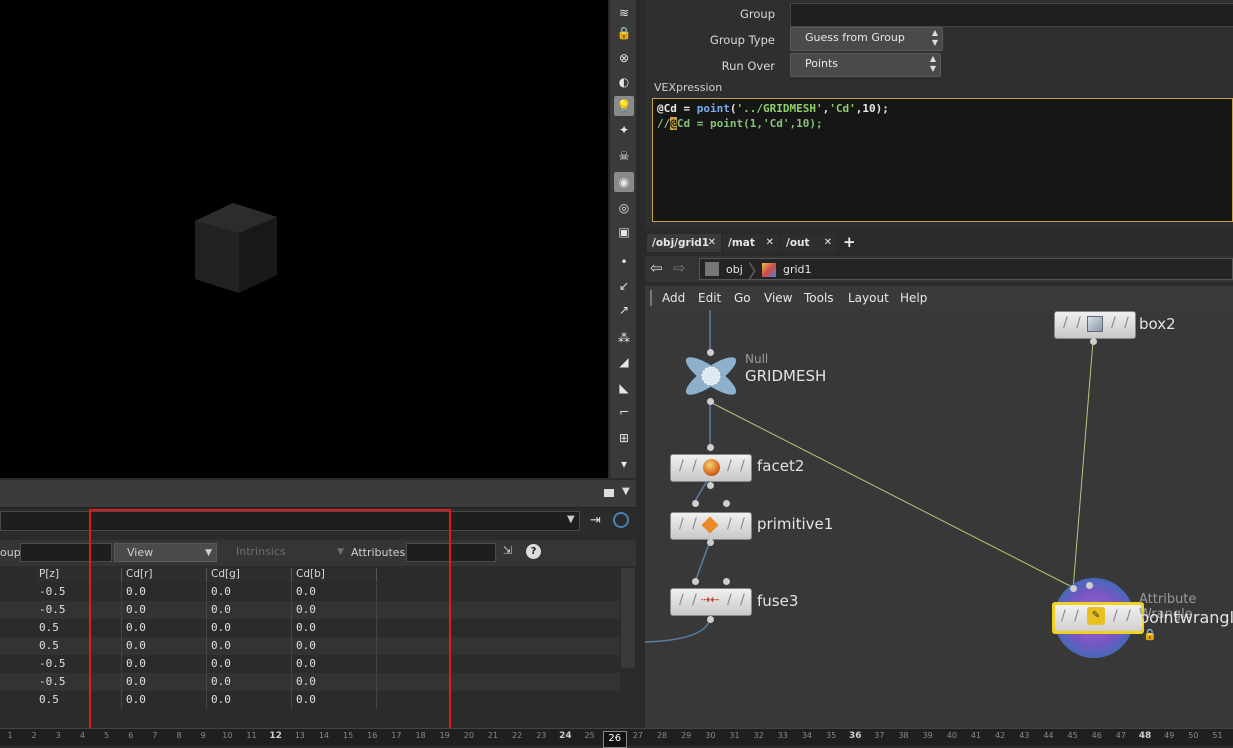 Image resolution: width=1233 pixels, height=748 pixels. What do you see at coordinates (624, 13) in the screenshot?
I see `display-options-icon: ≋` at bounding box center [624, 13].